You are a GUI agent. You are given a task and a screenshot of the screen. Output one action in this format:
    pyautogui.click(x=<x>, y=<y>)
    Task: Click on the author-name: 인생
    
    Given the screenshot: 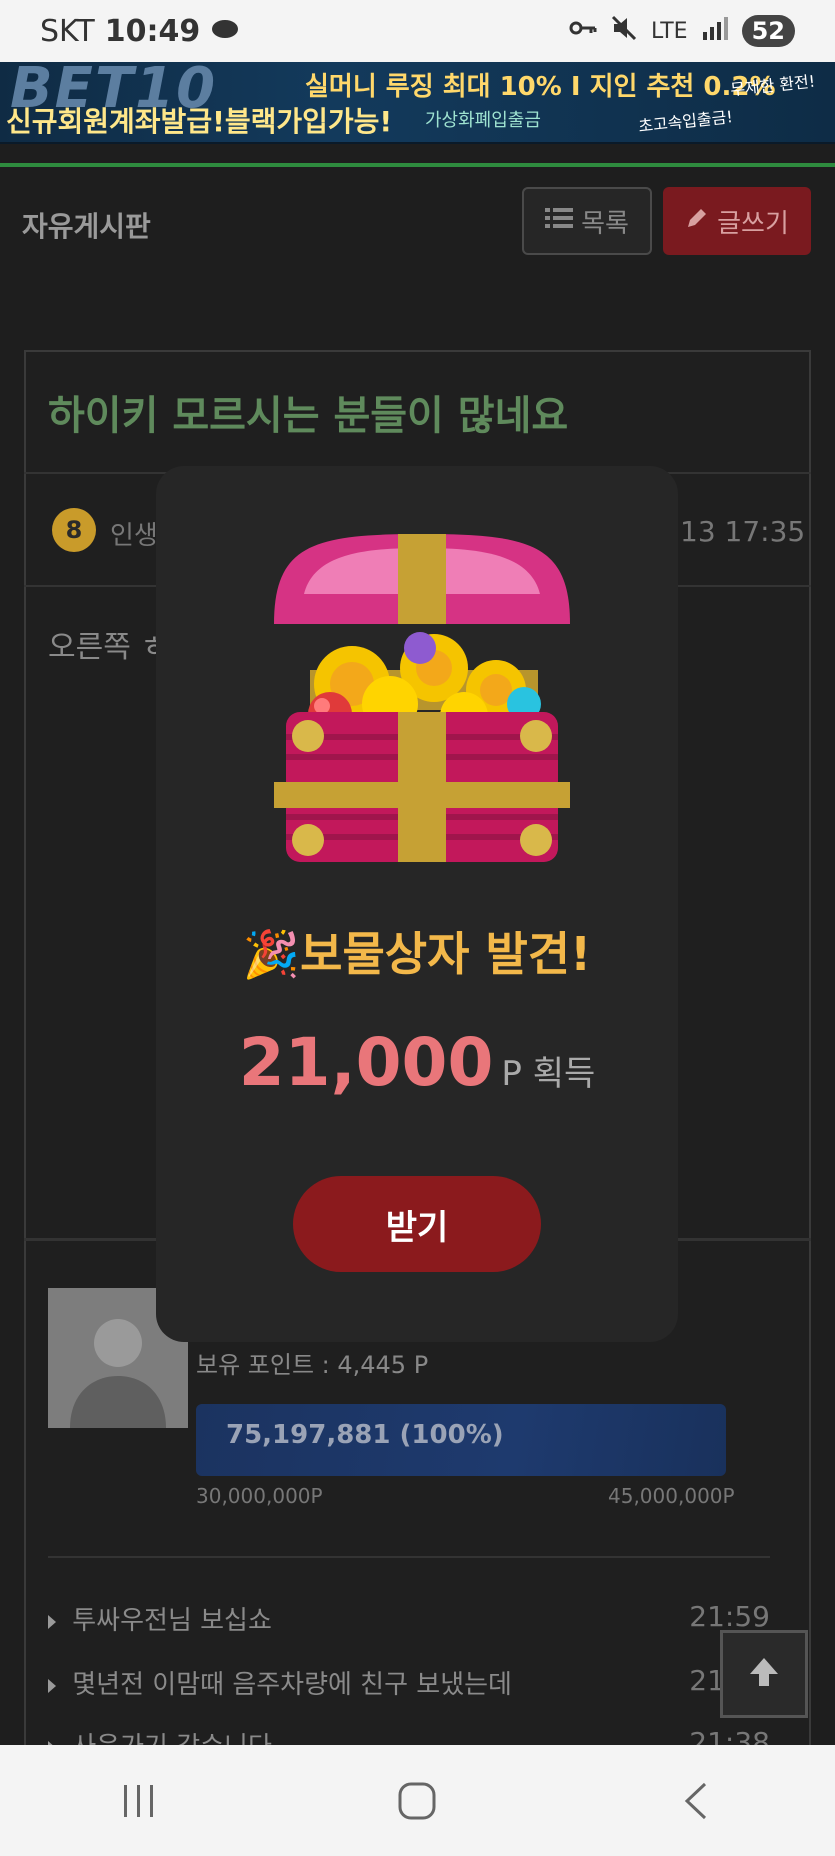 What is the action you would take?
    pyautogui.click(x=134, y=533)
    